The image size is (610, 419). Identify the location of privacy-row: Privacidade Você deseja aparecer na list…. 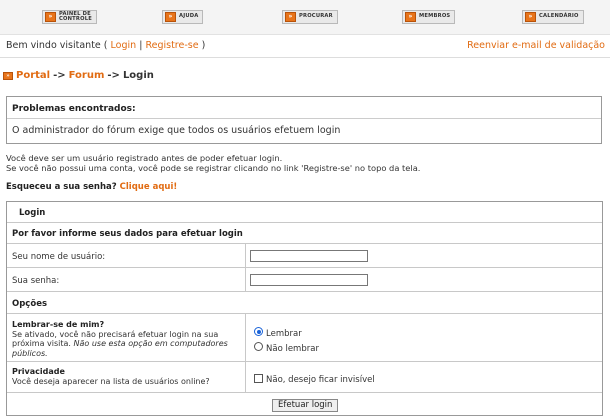
(304, 377).